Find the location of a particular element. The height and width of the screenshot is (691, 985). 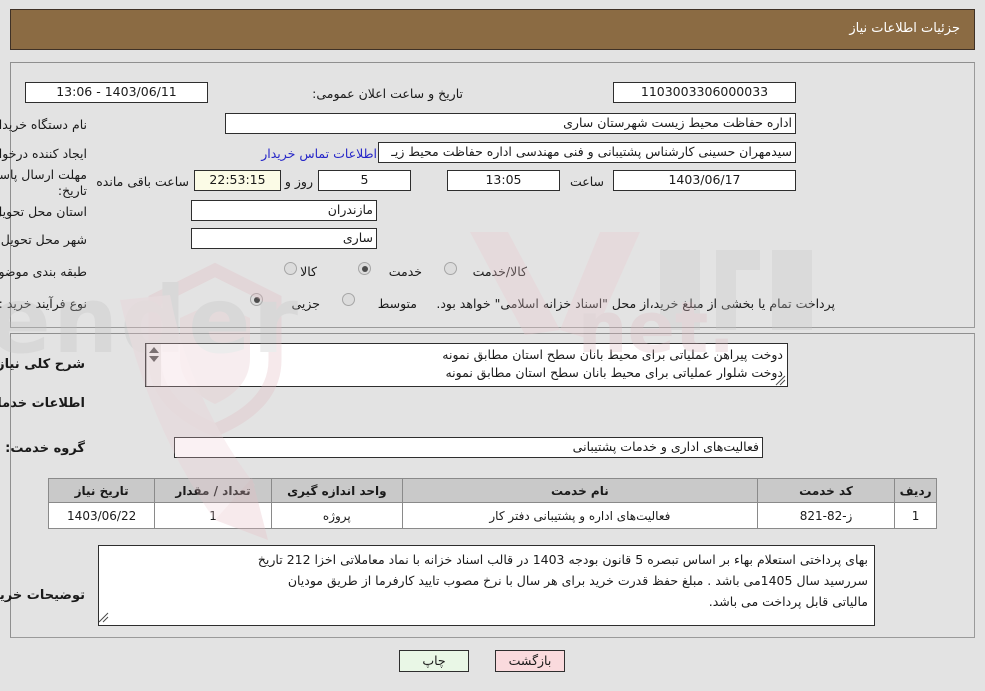

requester-label: ایجاد کننده درخواست: is located at coordinates (43, 153).